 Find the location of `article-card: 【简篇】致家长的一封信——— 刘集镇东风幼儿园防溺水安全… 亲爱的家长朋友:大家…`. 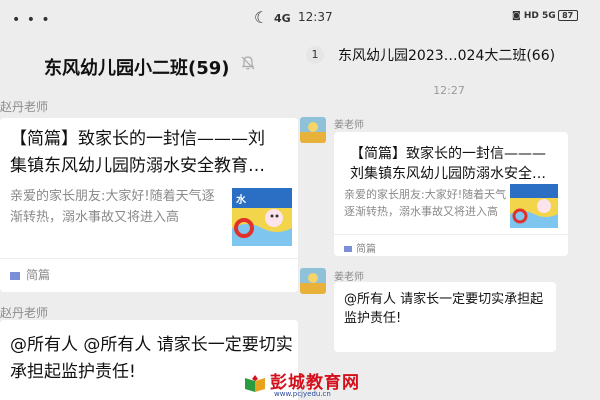

article-card: 【简篇】致家长的一封信——— 刘集镇东风幼儿园防溺水安全… 亲爱的家长朋友:大家… is located at coordinates (451, 194).